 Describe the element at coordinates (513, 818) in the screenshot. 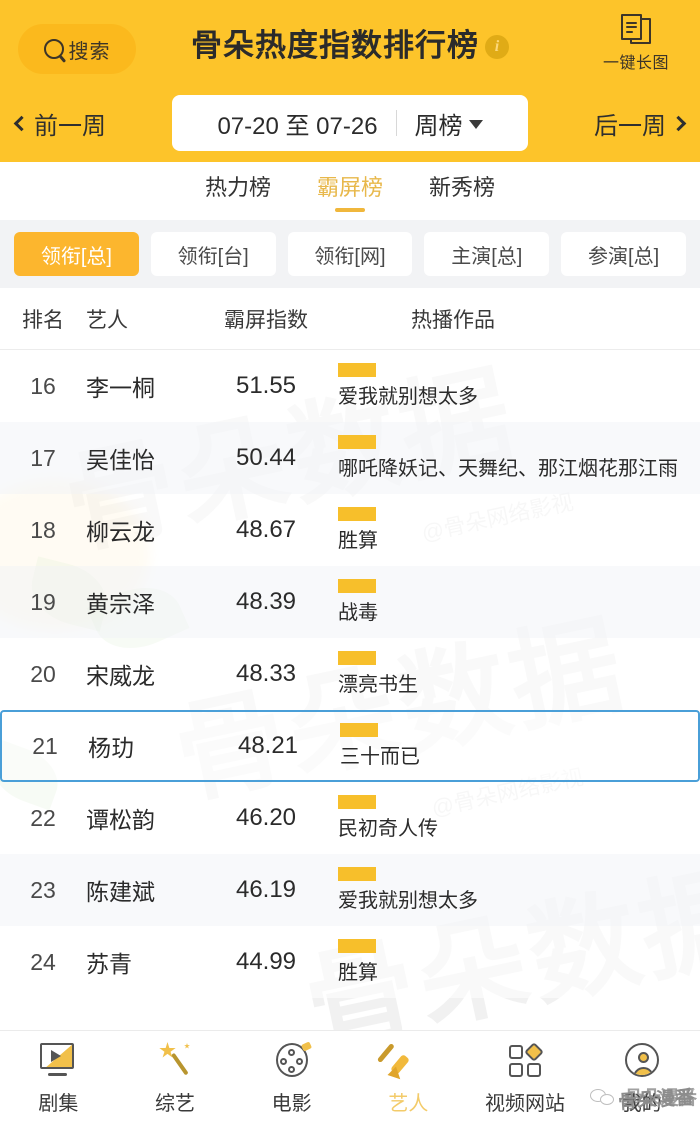

I see `row-work: 民初奇人传` at that location.